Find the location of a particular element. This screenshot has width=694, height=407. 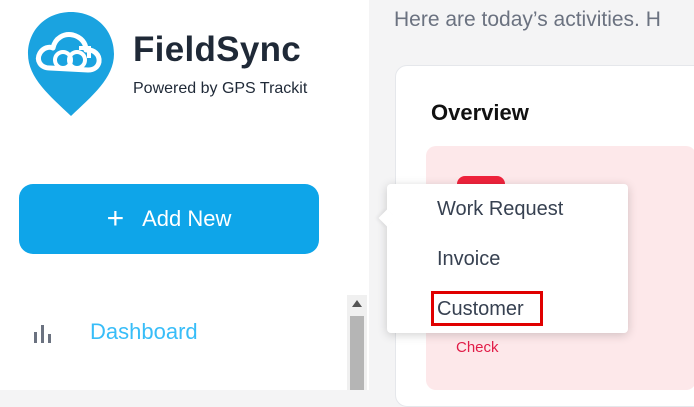

add-new-label: Add New is located at coordinates (187, 218).